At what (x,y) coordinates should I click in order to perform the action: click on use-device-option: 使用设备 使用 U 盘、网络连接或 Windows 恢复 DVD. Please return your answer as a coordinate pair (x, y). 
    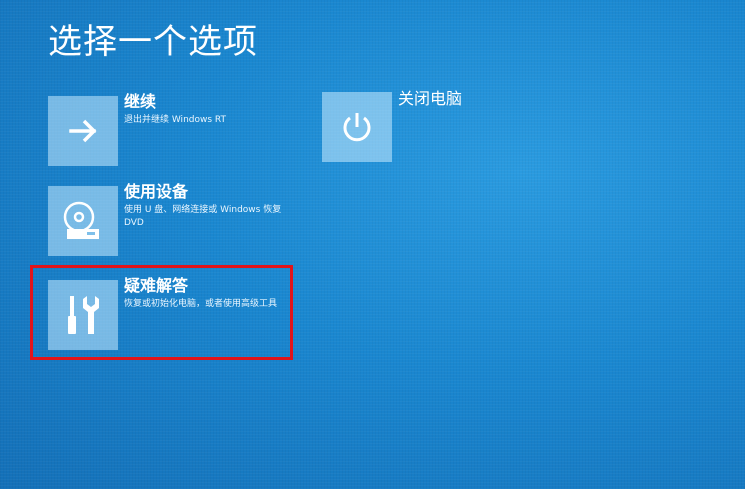
    Looking at the image, I should click on (178, 219).